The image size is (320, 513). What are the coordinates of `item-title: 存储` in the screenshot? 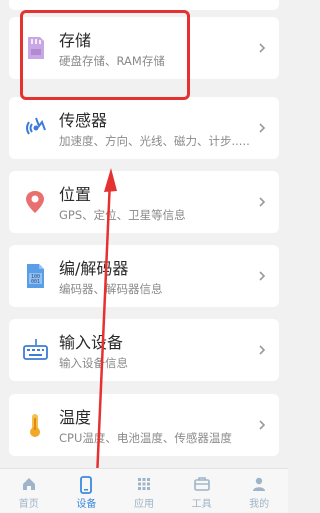 It's located at (75, 40).